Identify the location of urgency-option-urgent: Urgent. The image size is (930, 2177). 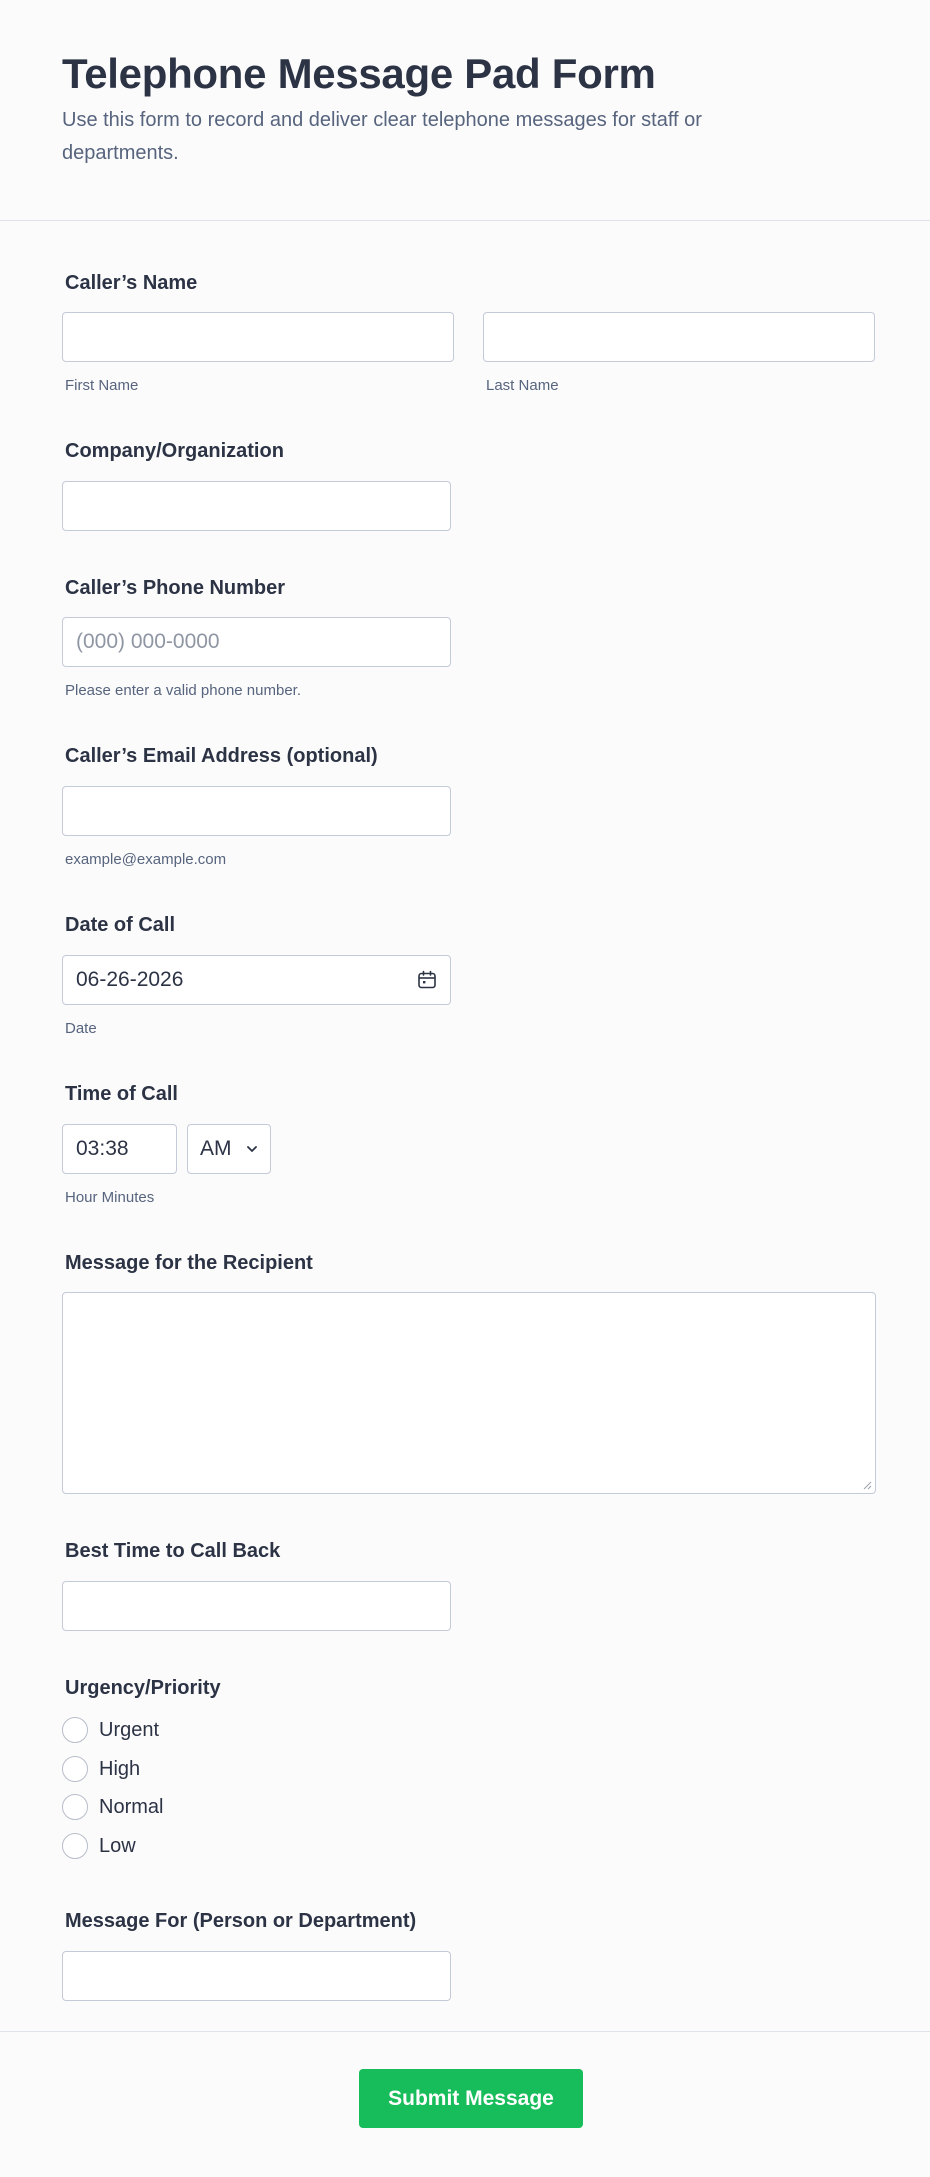
(110, 1730).